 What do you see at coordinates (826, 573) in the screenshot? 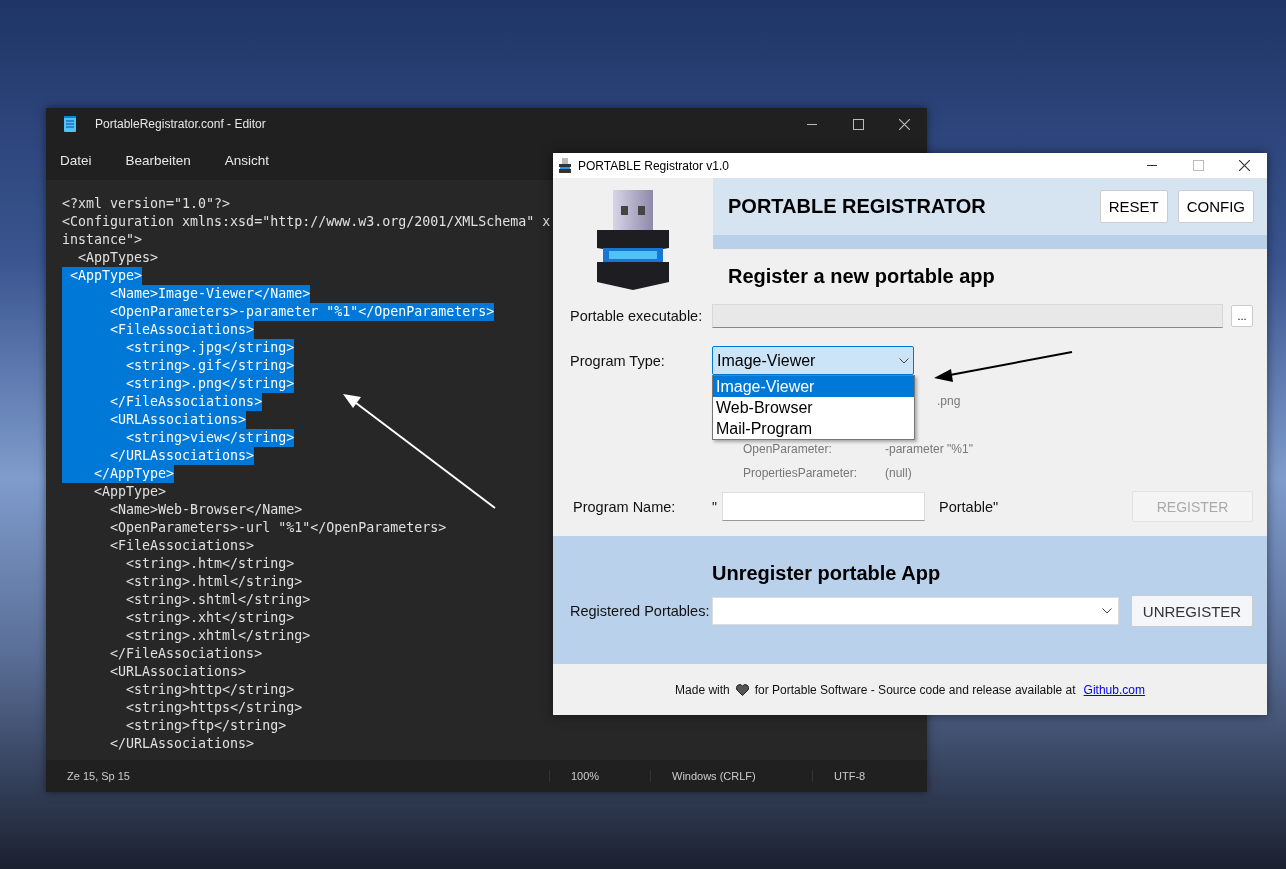
I see `section-heading: Unregister portable App` at bounding box center [826, 573].